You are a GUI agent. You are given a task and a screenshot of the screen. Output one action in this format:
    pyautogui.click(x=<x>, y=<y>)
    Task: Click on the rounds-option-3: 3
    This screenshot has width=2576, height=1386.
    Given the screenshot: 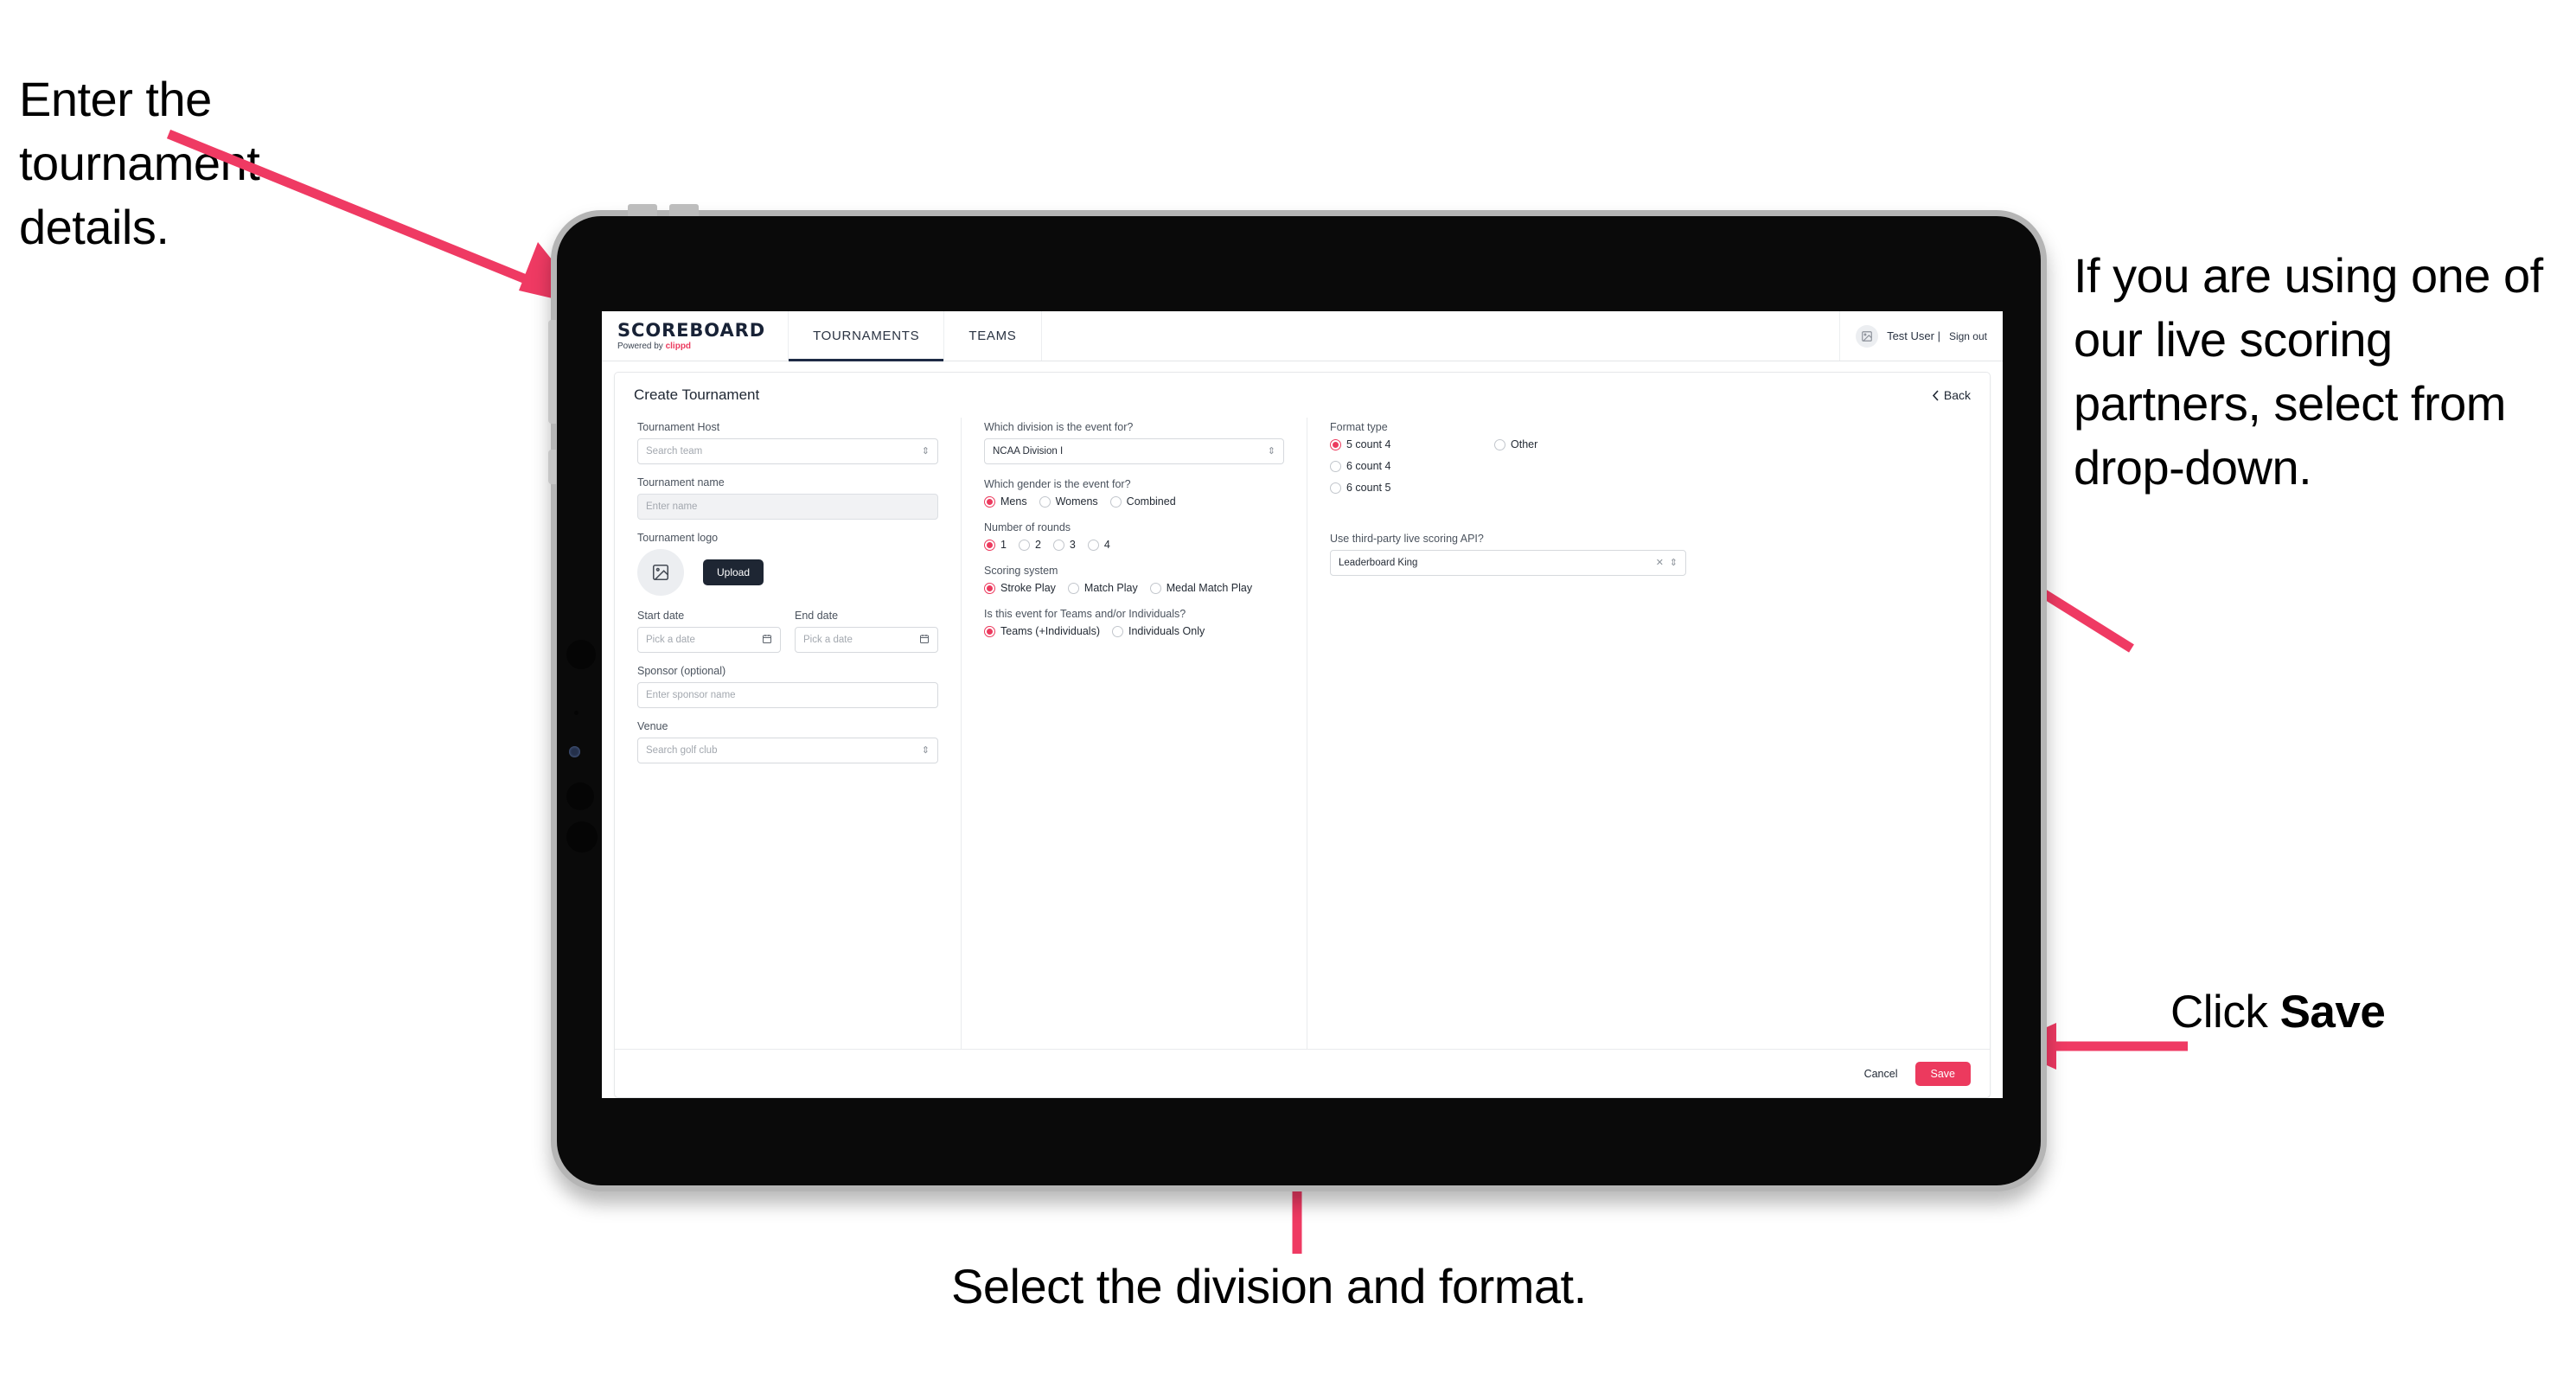 What is the action you would take?
    pyautogui.click(x=1064, y=545)
    